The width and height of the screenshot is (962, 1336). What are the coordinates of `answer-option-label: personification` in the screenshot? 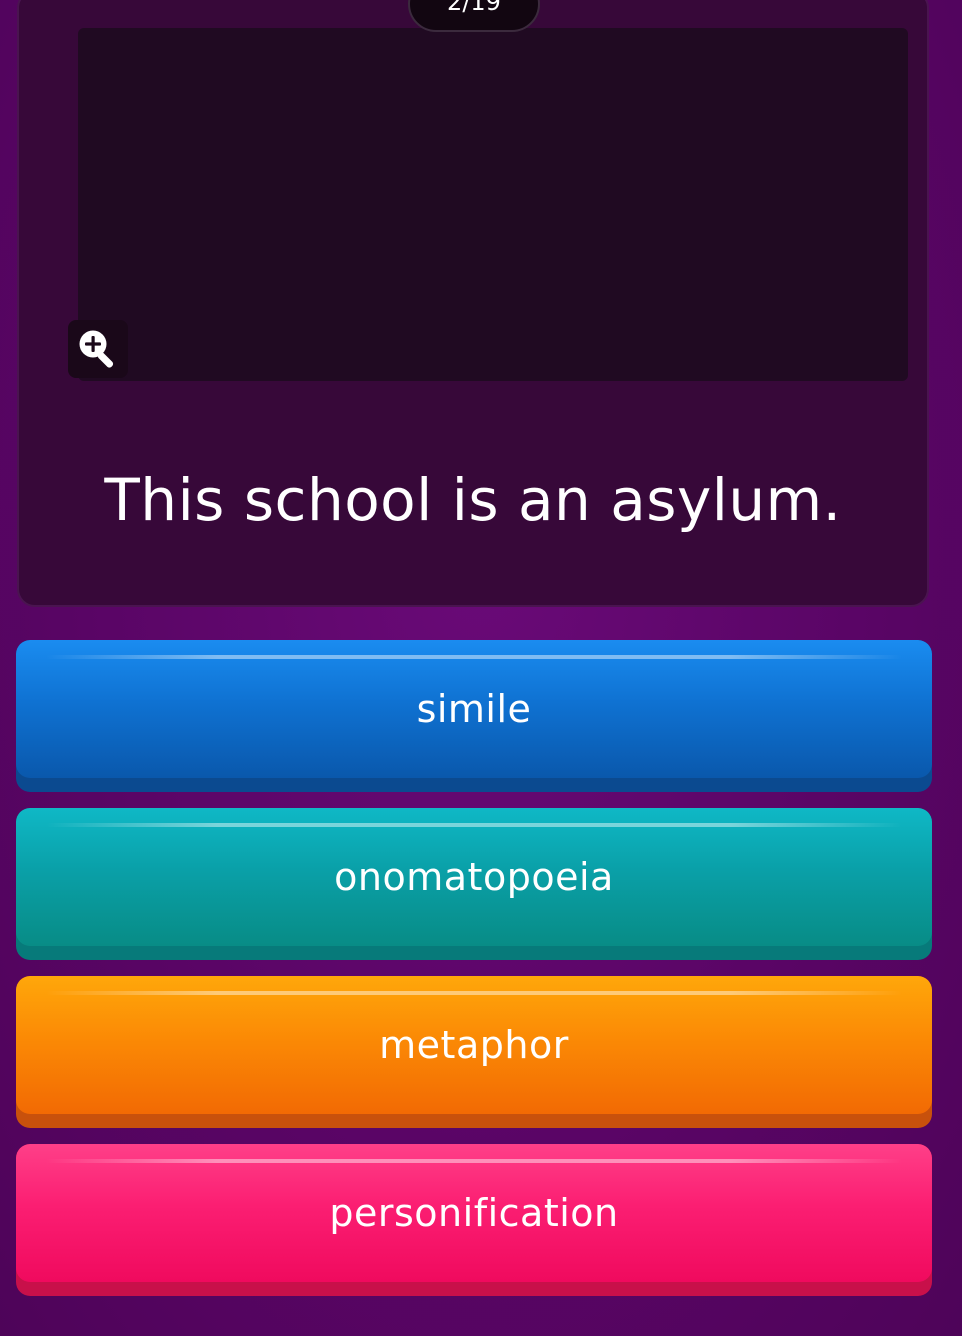 It's located at (474, 1213).